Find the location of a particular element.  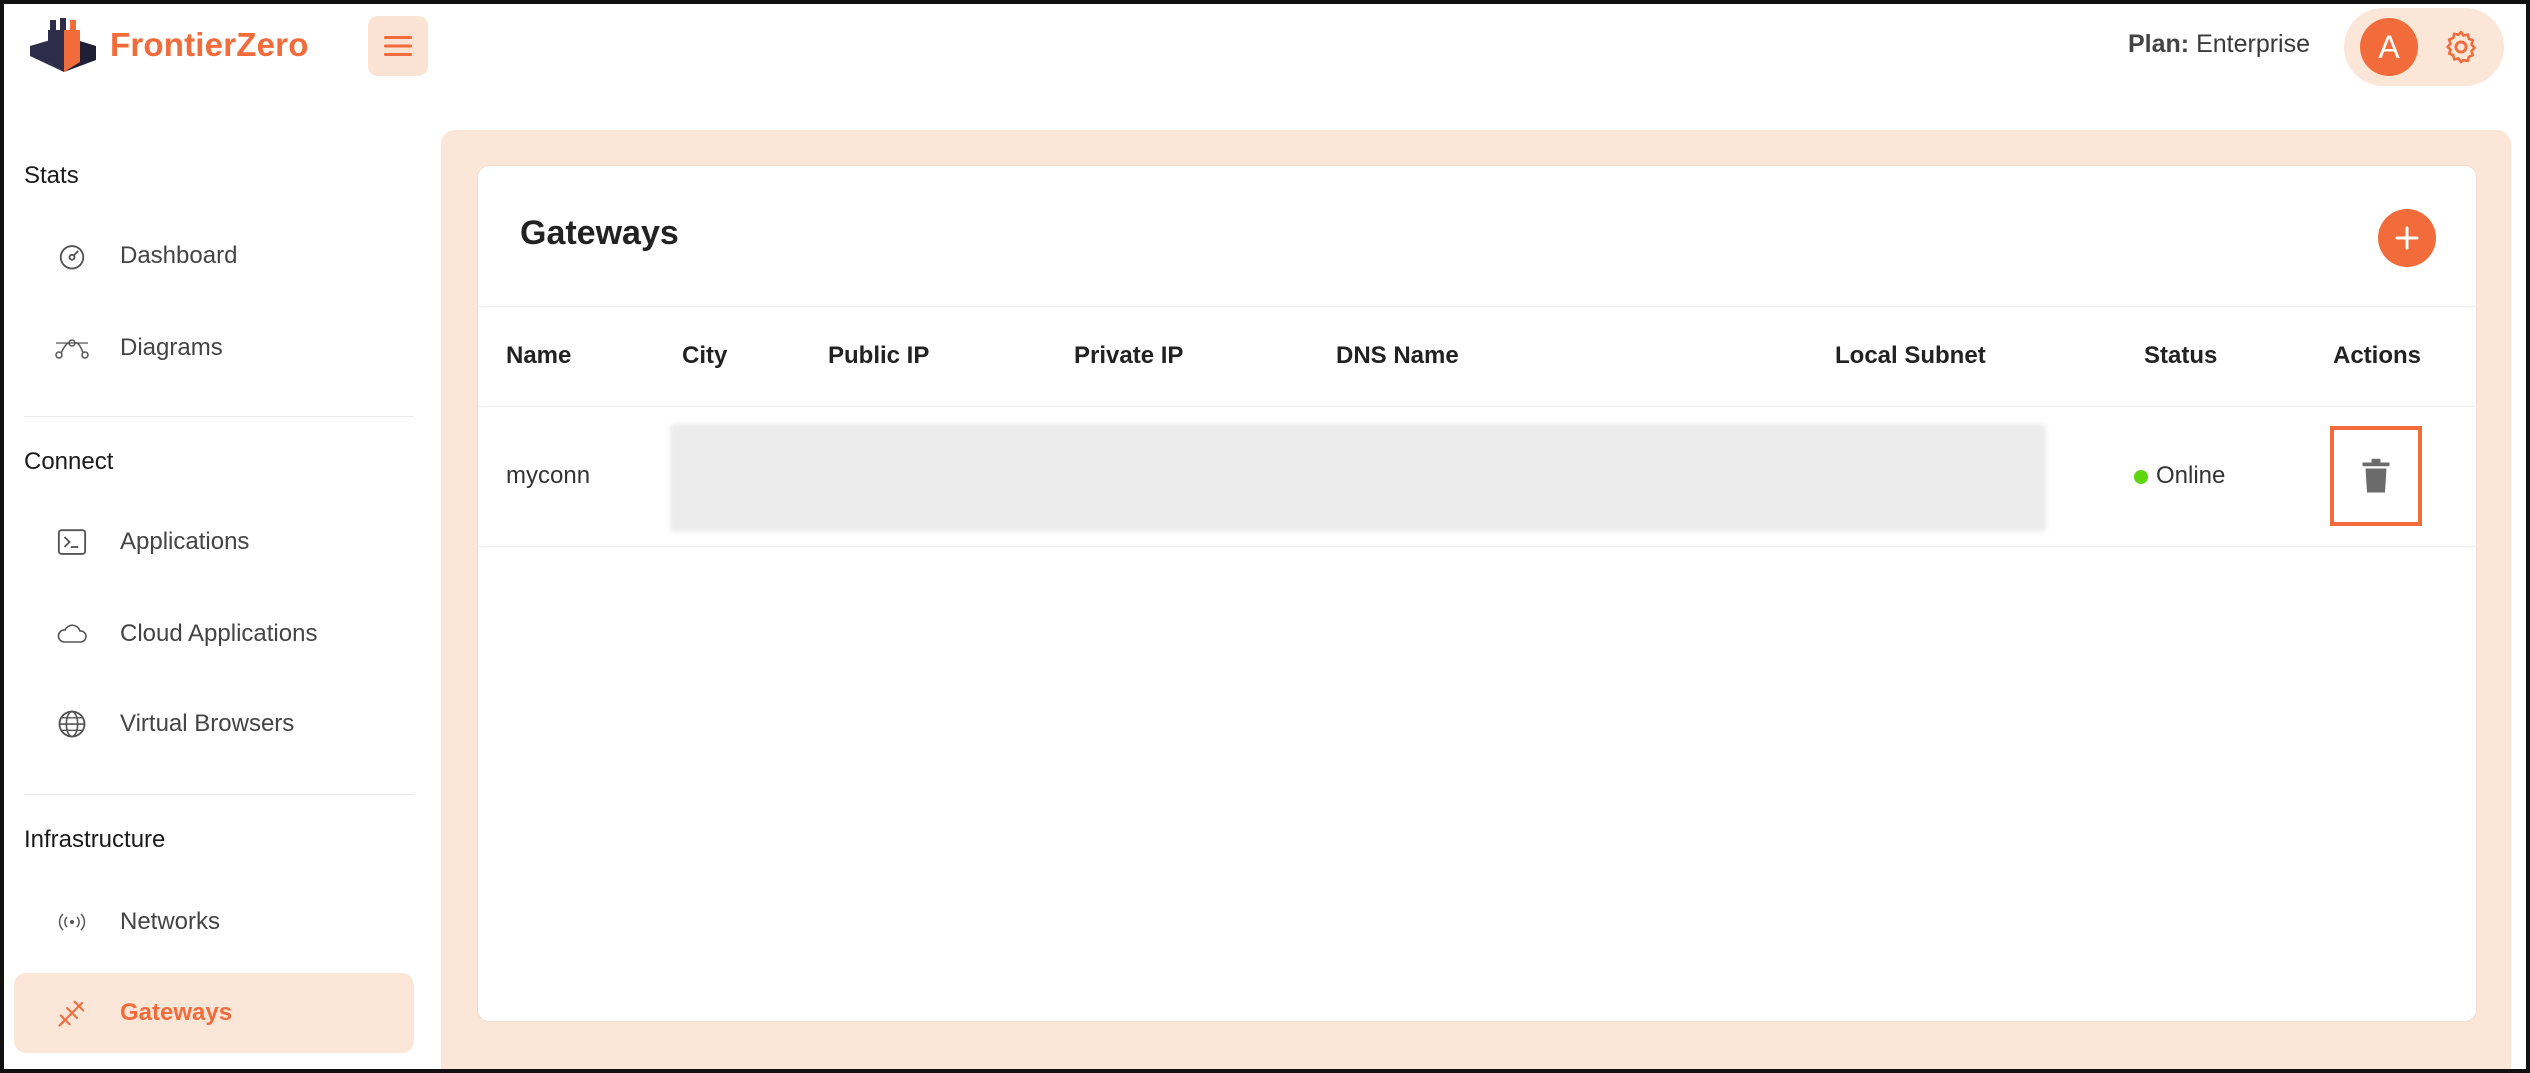

sidebar-item-dashboard: Dashboard is located at coordinates (214, 256).